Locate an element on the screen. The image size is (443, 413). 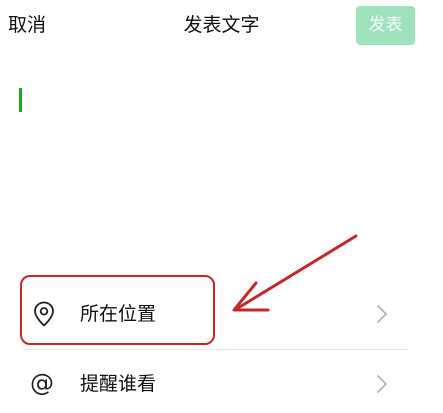
text-cursor is located at coordinates (20, 100).